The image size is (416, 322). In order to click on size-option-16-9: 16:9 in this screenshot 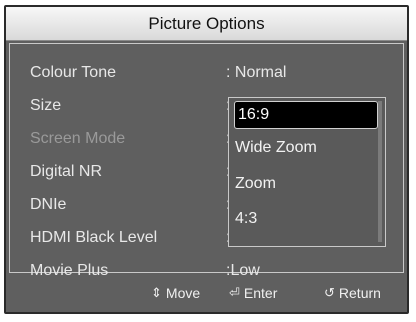, I will do `click(306, 115)`.